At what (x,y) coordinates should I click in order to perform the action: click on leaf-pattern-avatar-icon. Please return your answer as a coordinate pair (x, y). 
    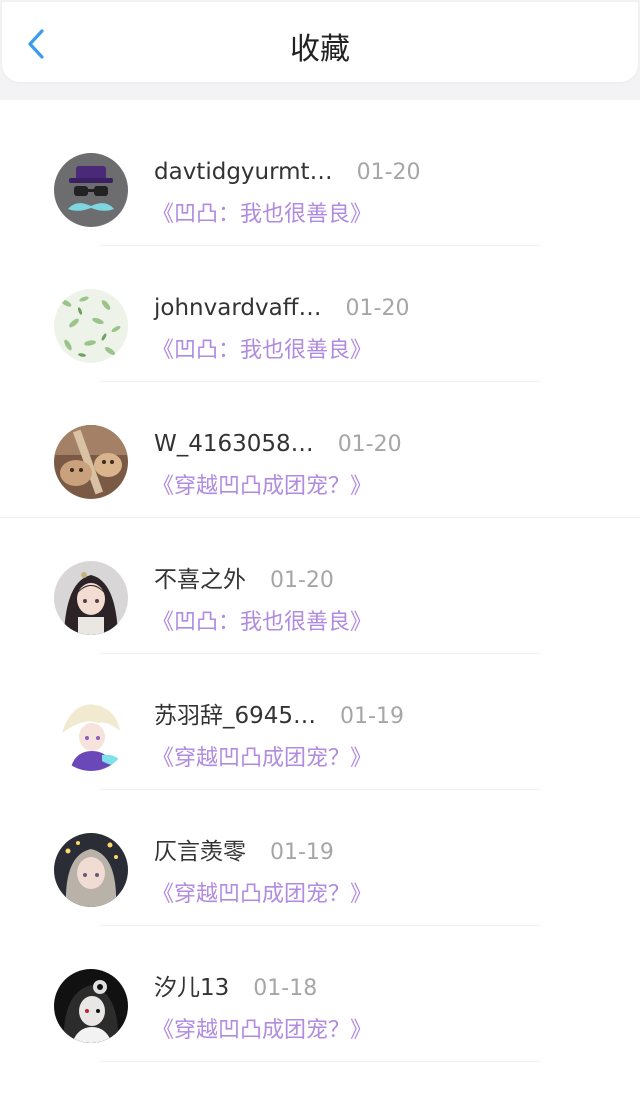
    Looking at the image, I should click on (91, 326).